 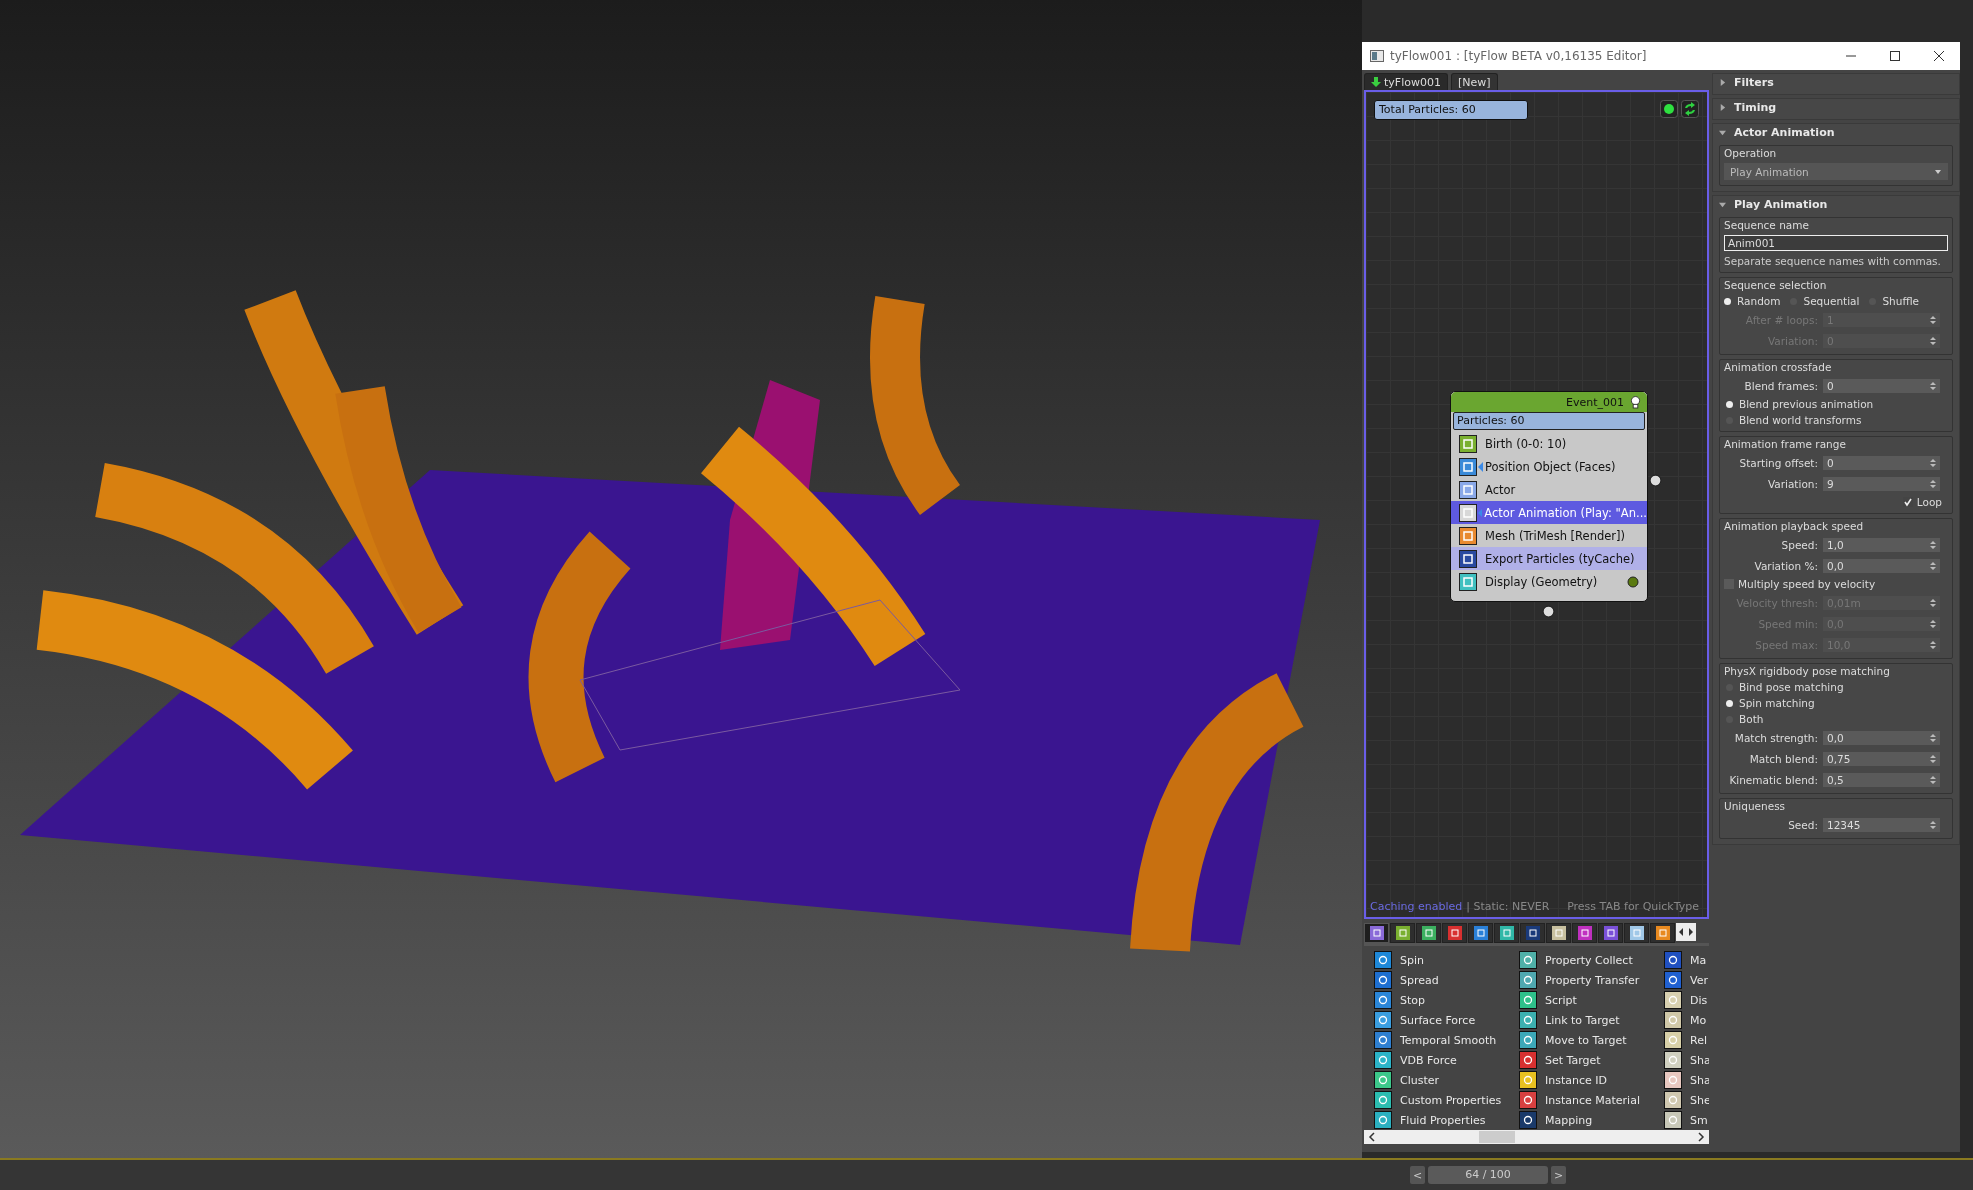 I want to click on display-dot-icon, so click(x=1633, y=581).